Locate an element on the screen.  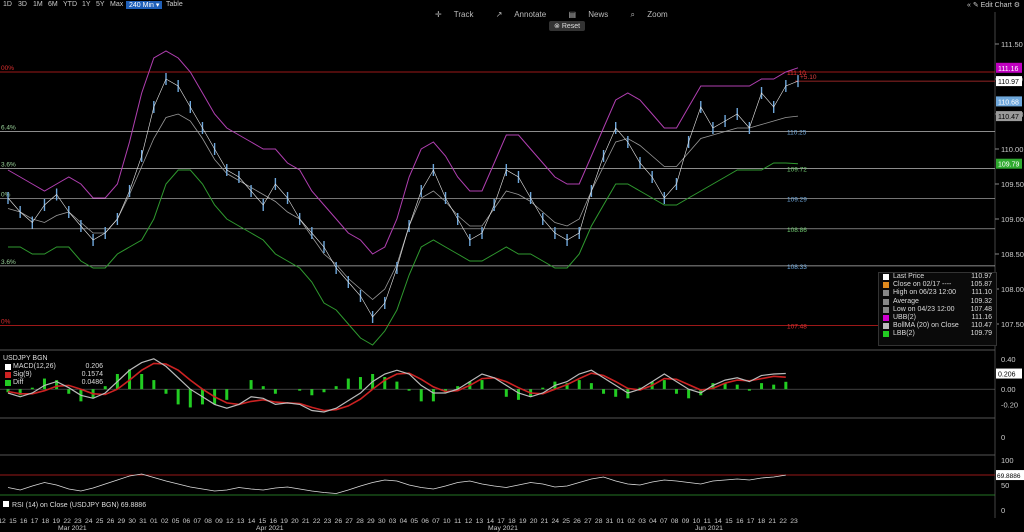
fib-right-label-6: 107.48 is located at coordinates (797, 326).